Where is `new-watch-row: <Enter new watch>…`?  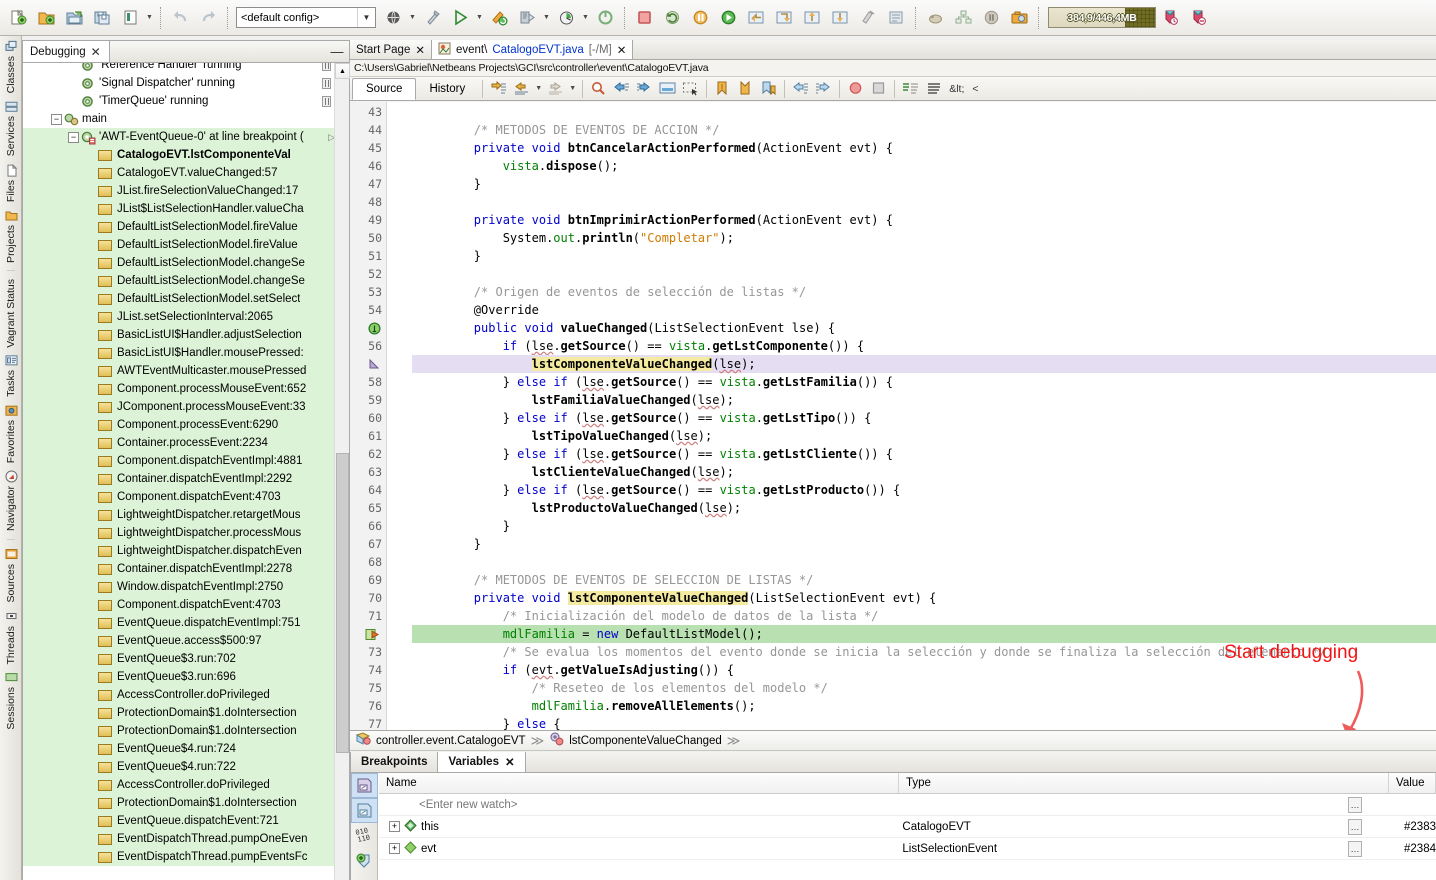 new-watch-row: <Enter new watch>… is located at coordinates (907, 805).